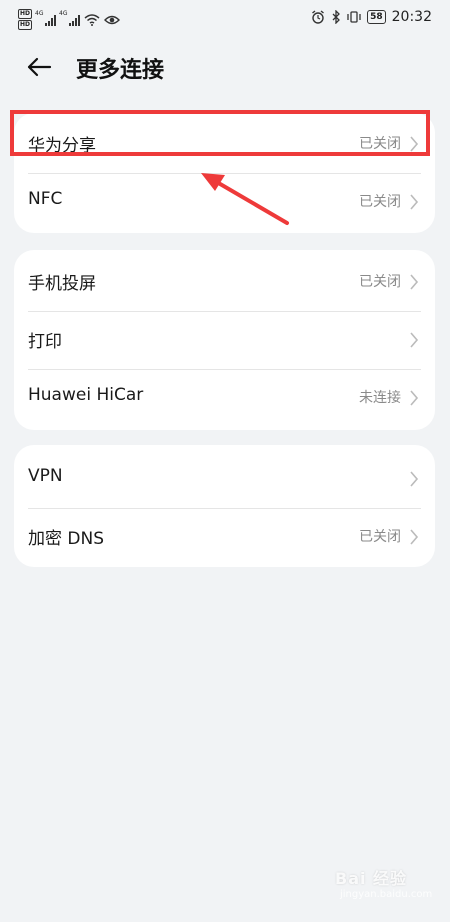 The height and width of the screenshot is (922, 450). Describe the element at coordinates (224, 398) in the screenshot. I see `hicar-row: Huawei HiCar 未连接` at that location.